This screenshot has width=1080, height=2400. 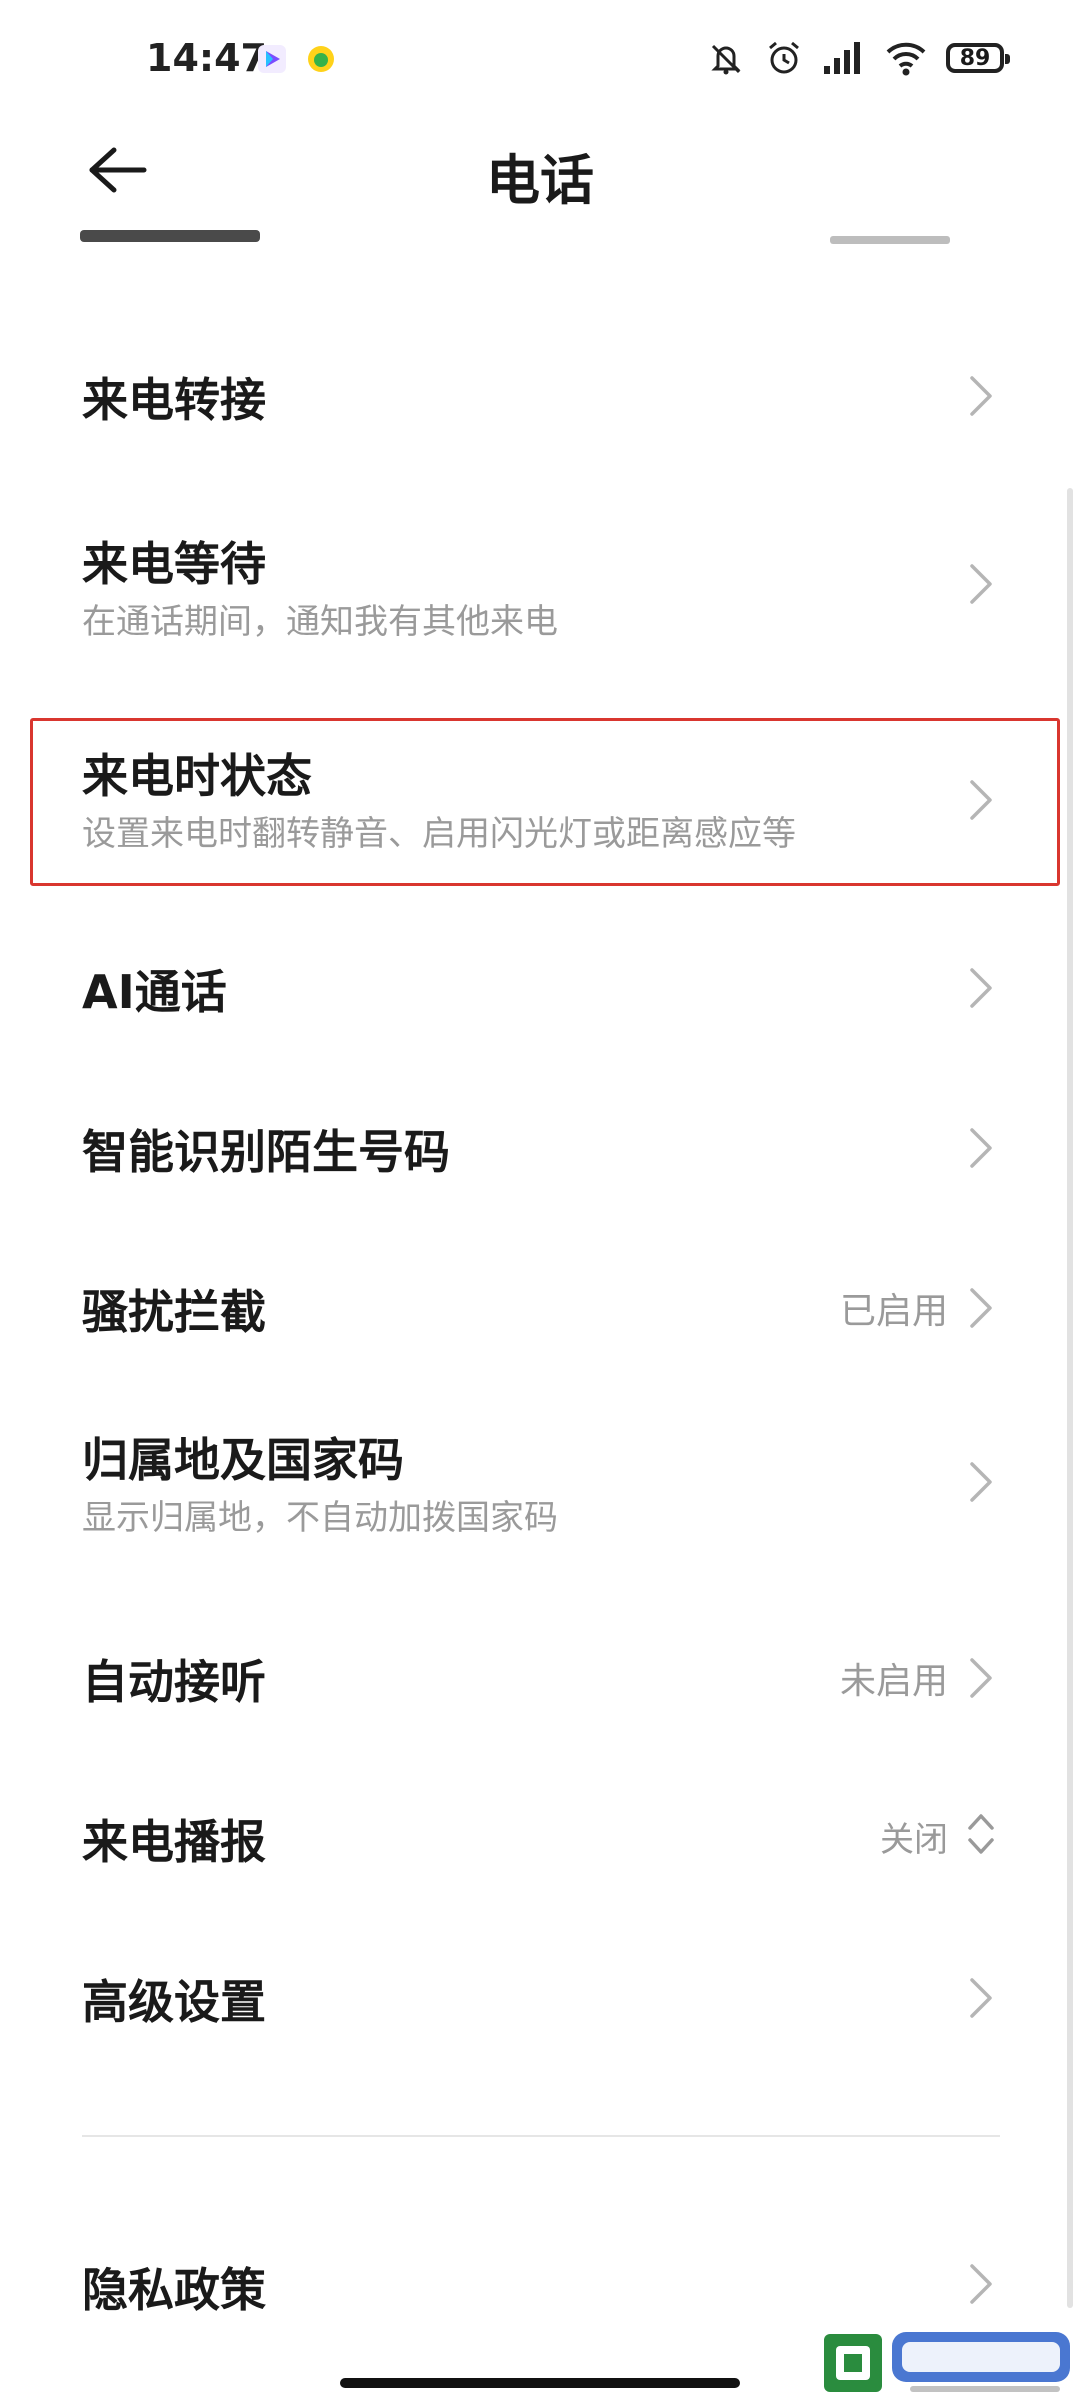 What do you see at coordinates (784, 57) in the screenshot?
I see `alarm-icon` at bounding box center [784, 57].